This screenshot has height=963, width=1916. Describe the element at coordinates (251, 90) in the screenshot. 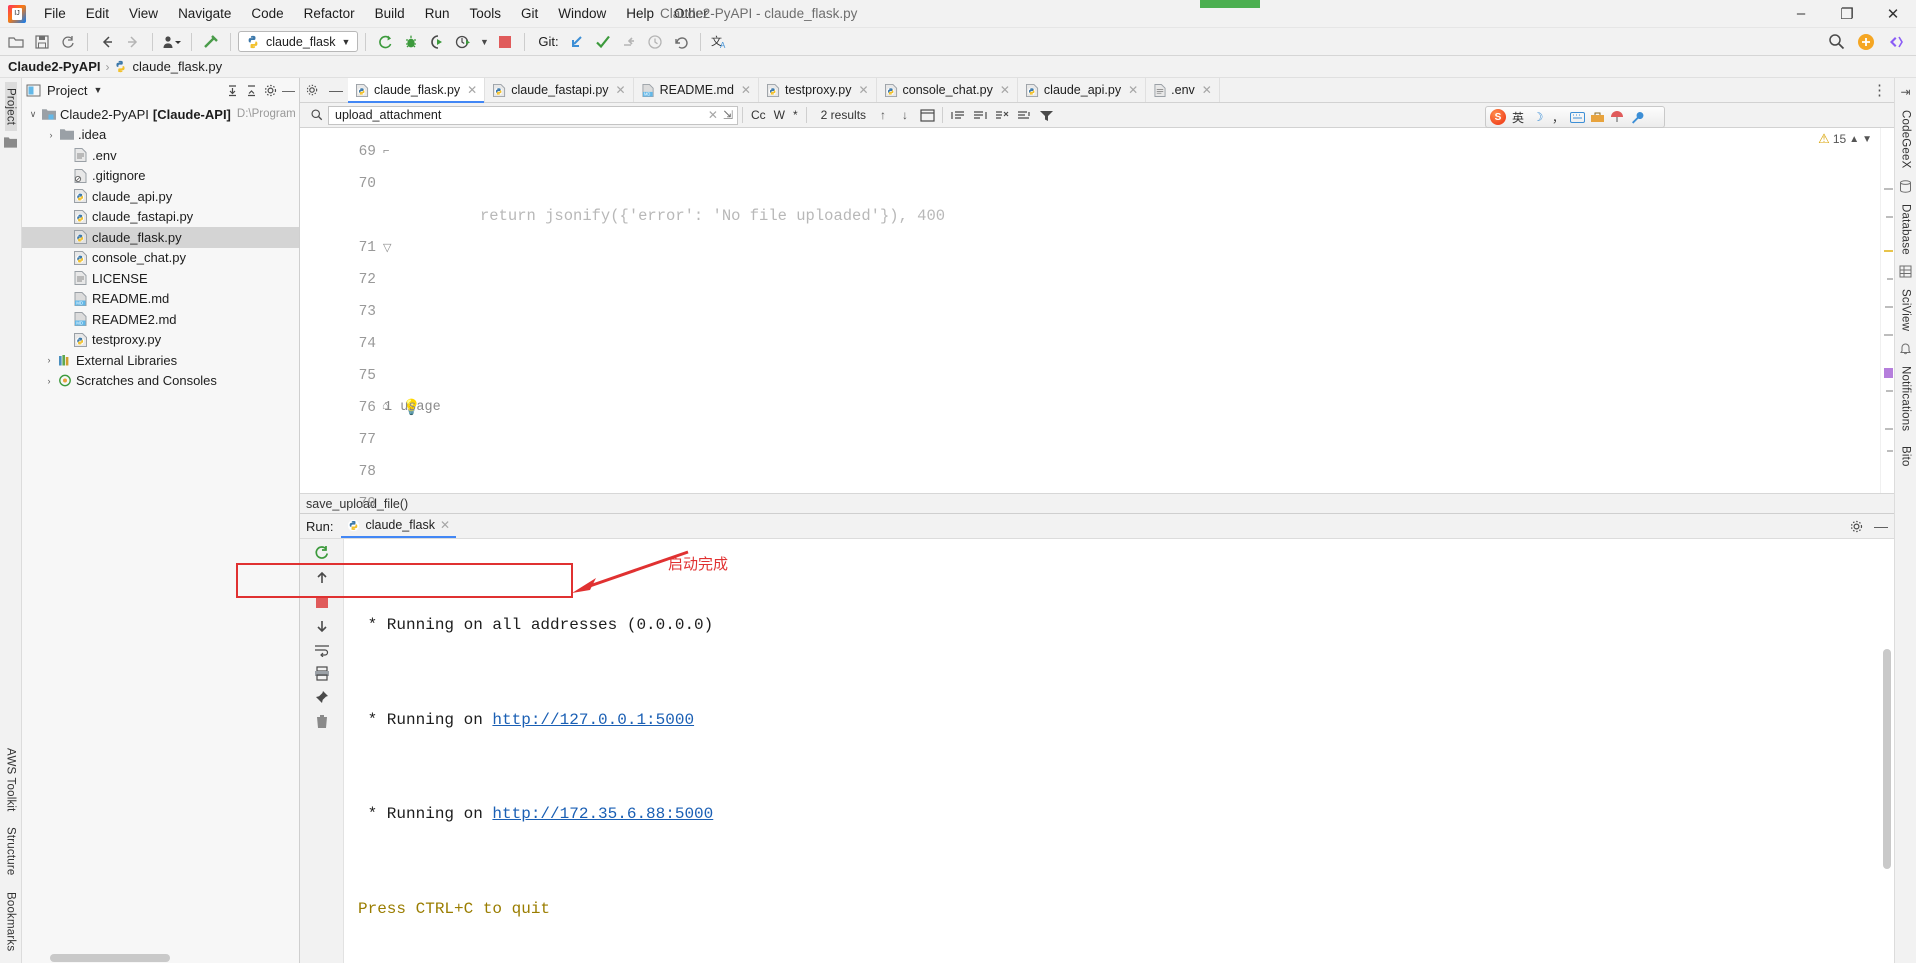

I see `collapse-all-icon` at that location.